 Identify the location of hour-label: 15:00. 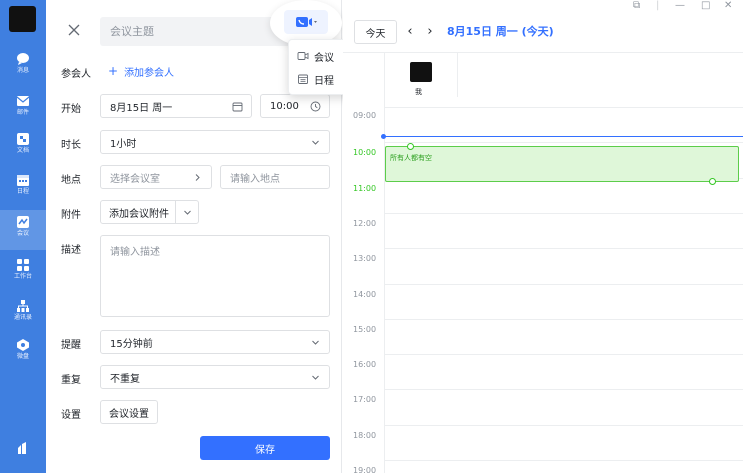
(365, 329).